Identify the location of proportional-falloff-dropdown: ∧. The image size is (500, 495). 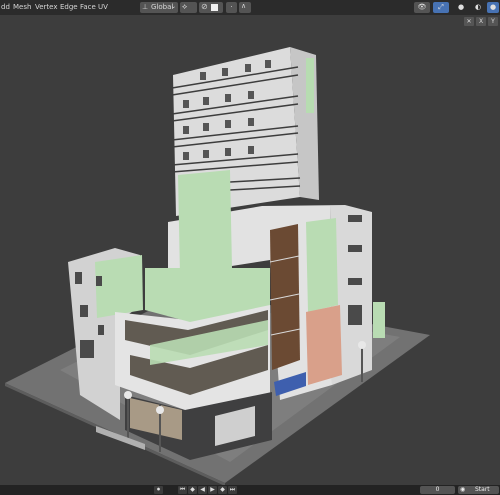
(245, 7).